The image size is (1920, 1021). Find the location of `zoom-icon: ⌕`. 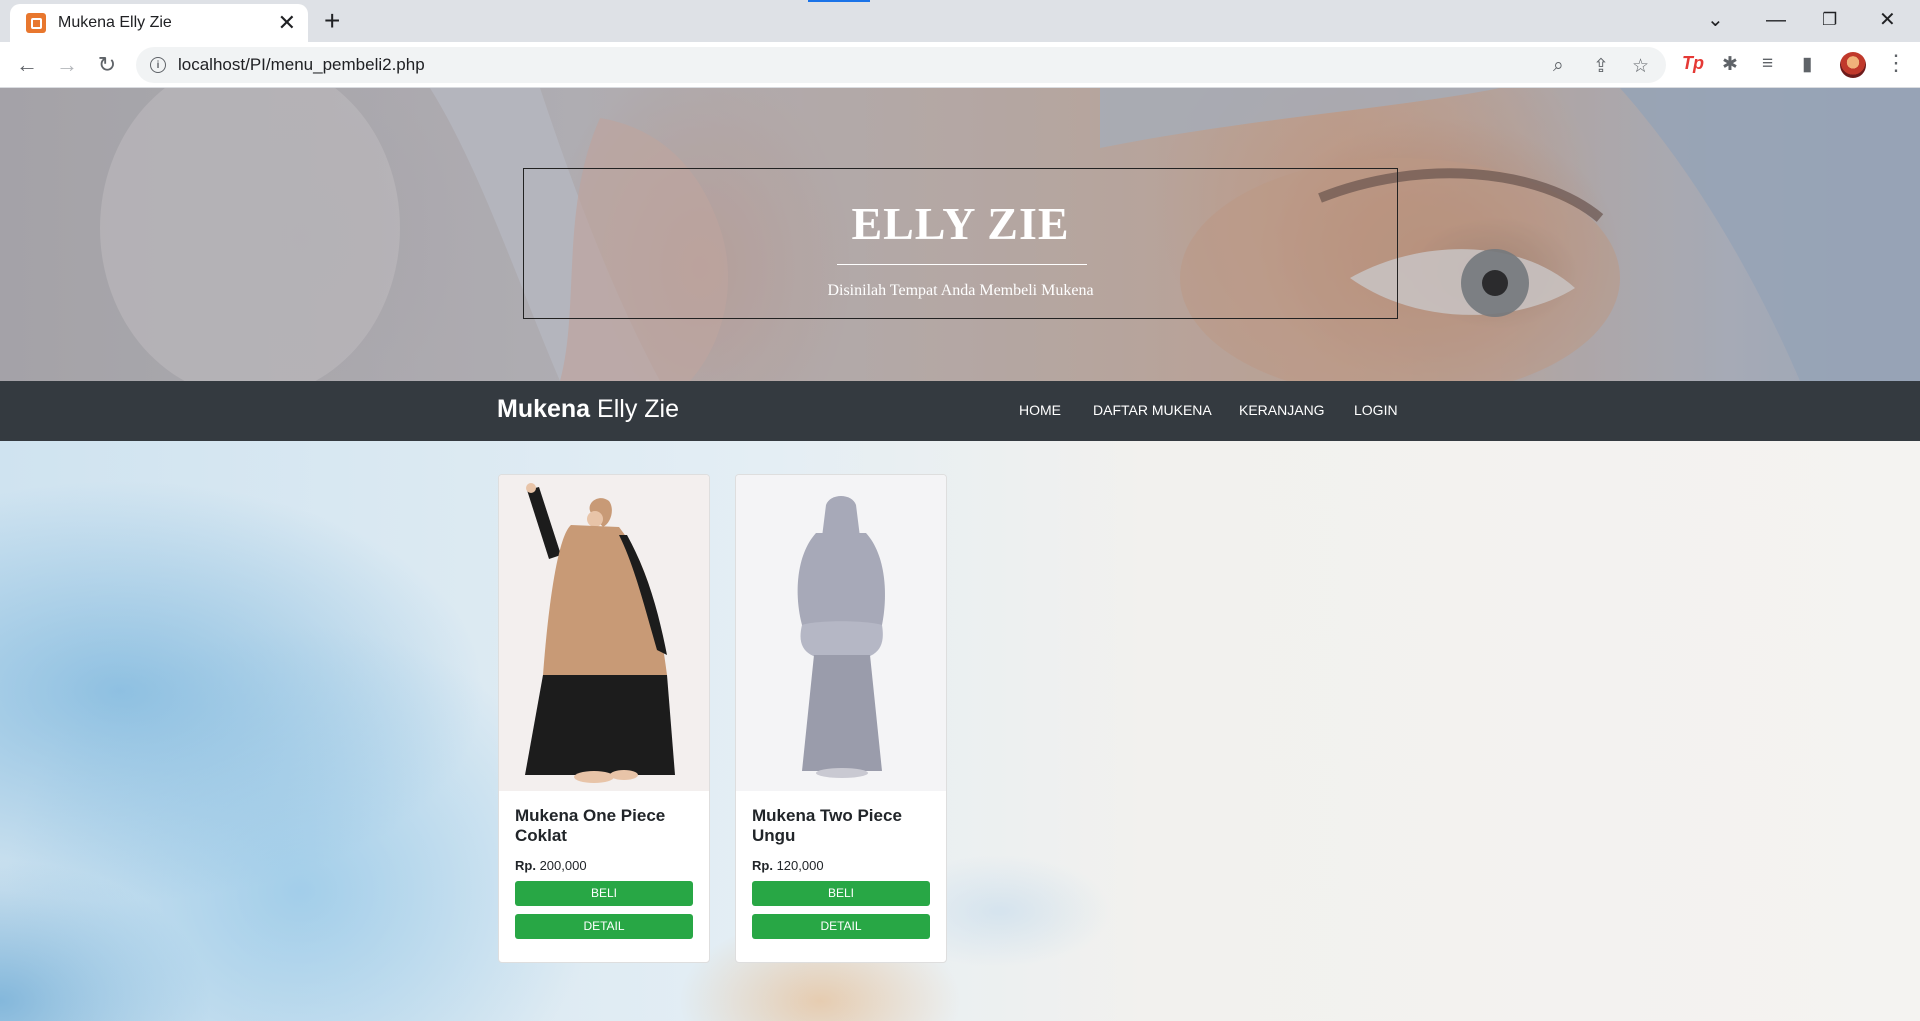

zoom-icon: ⌕ is located at coordinates (1558, 66).